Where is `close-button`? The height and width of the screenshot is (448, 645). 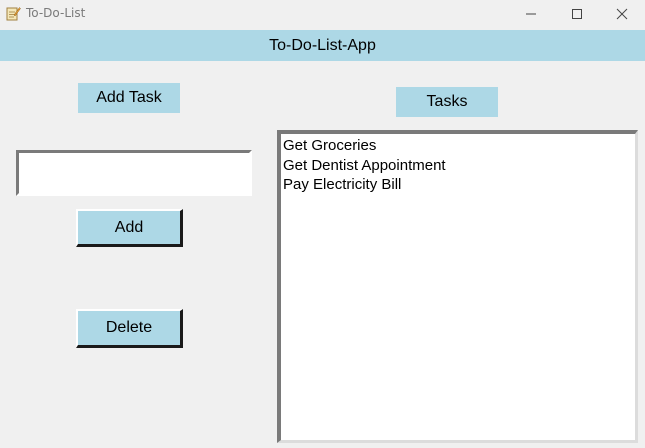 close-button is located at coordinates (622, 14).